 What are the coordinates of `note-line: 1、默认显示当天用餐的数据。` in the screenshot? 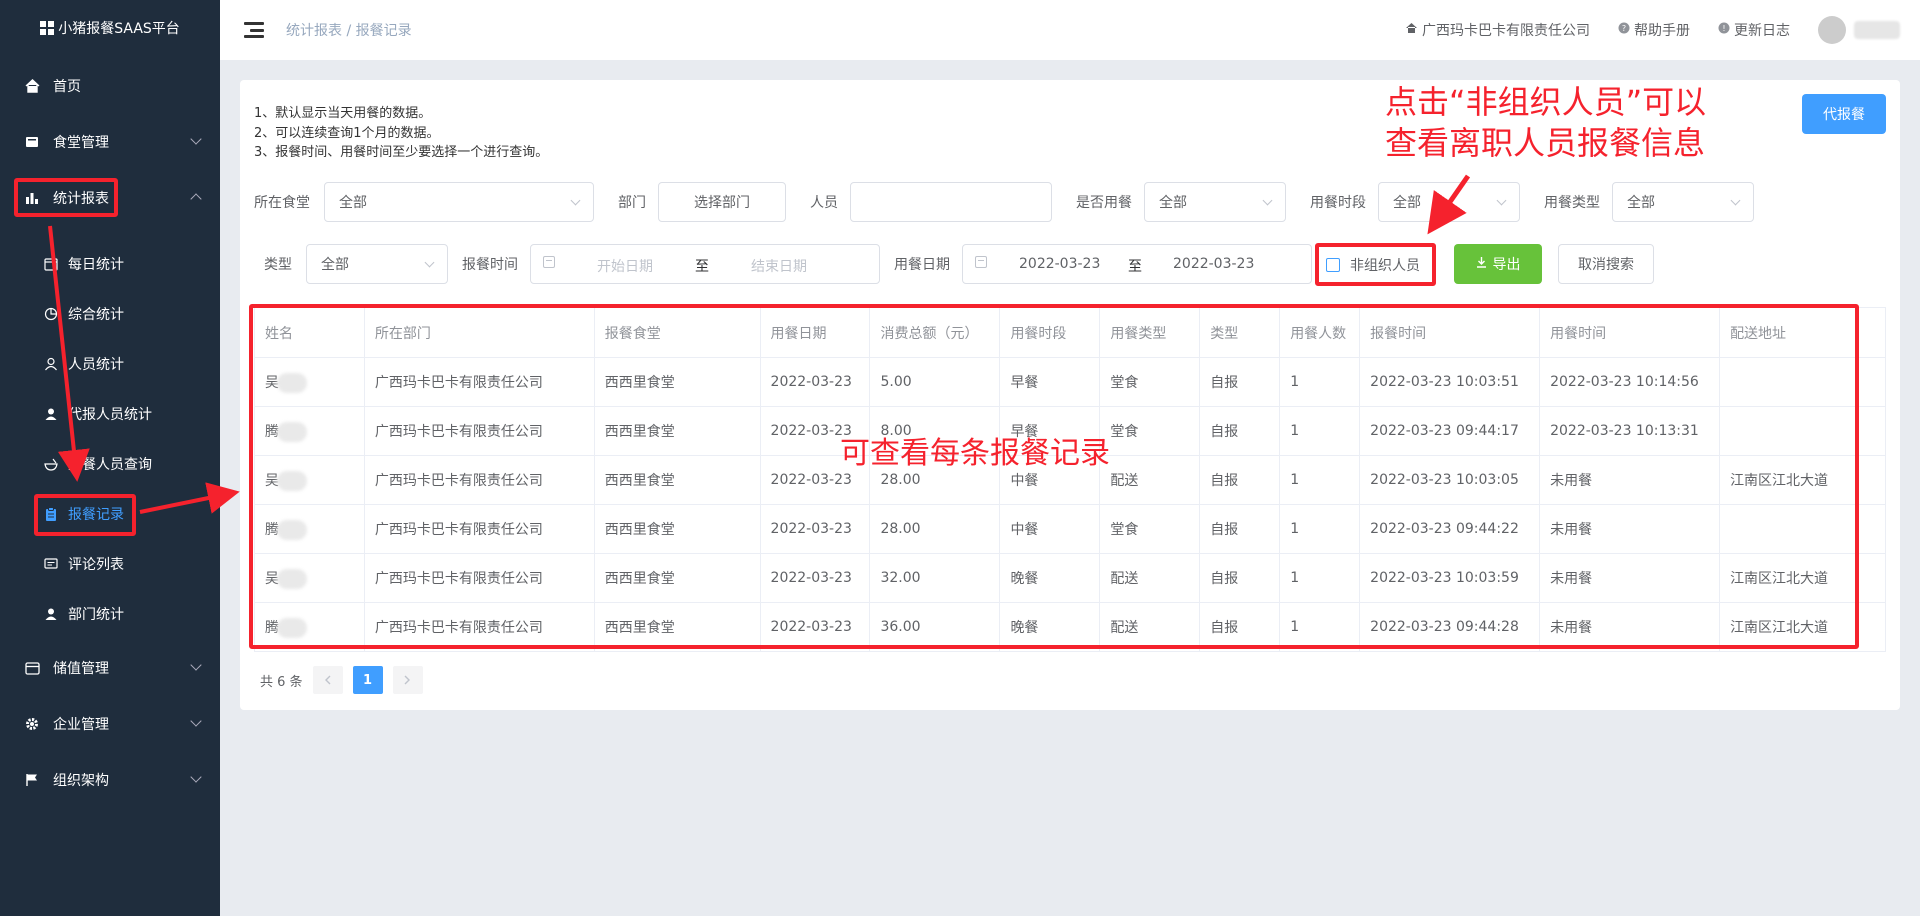 It's located at (343, 113).